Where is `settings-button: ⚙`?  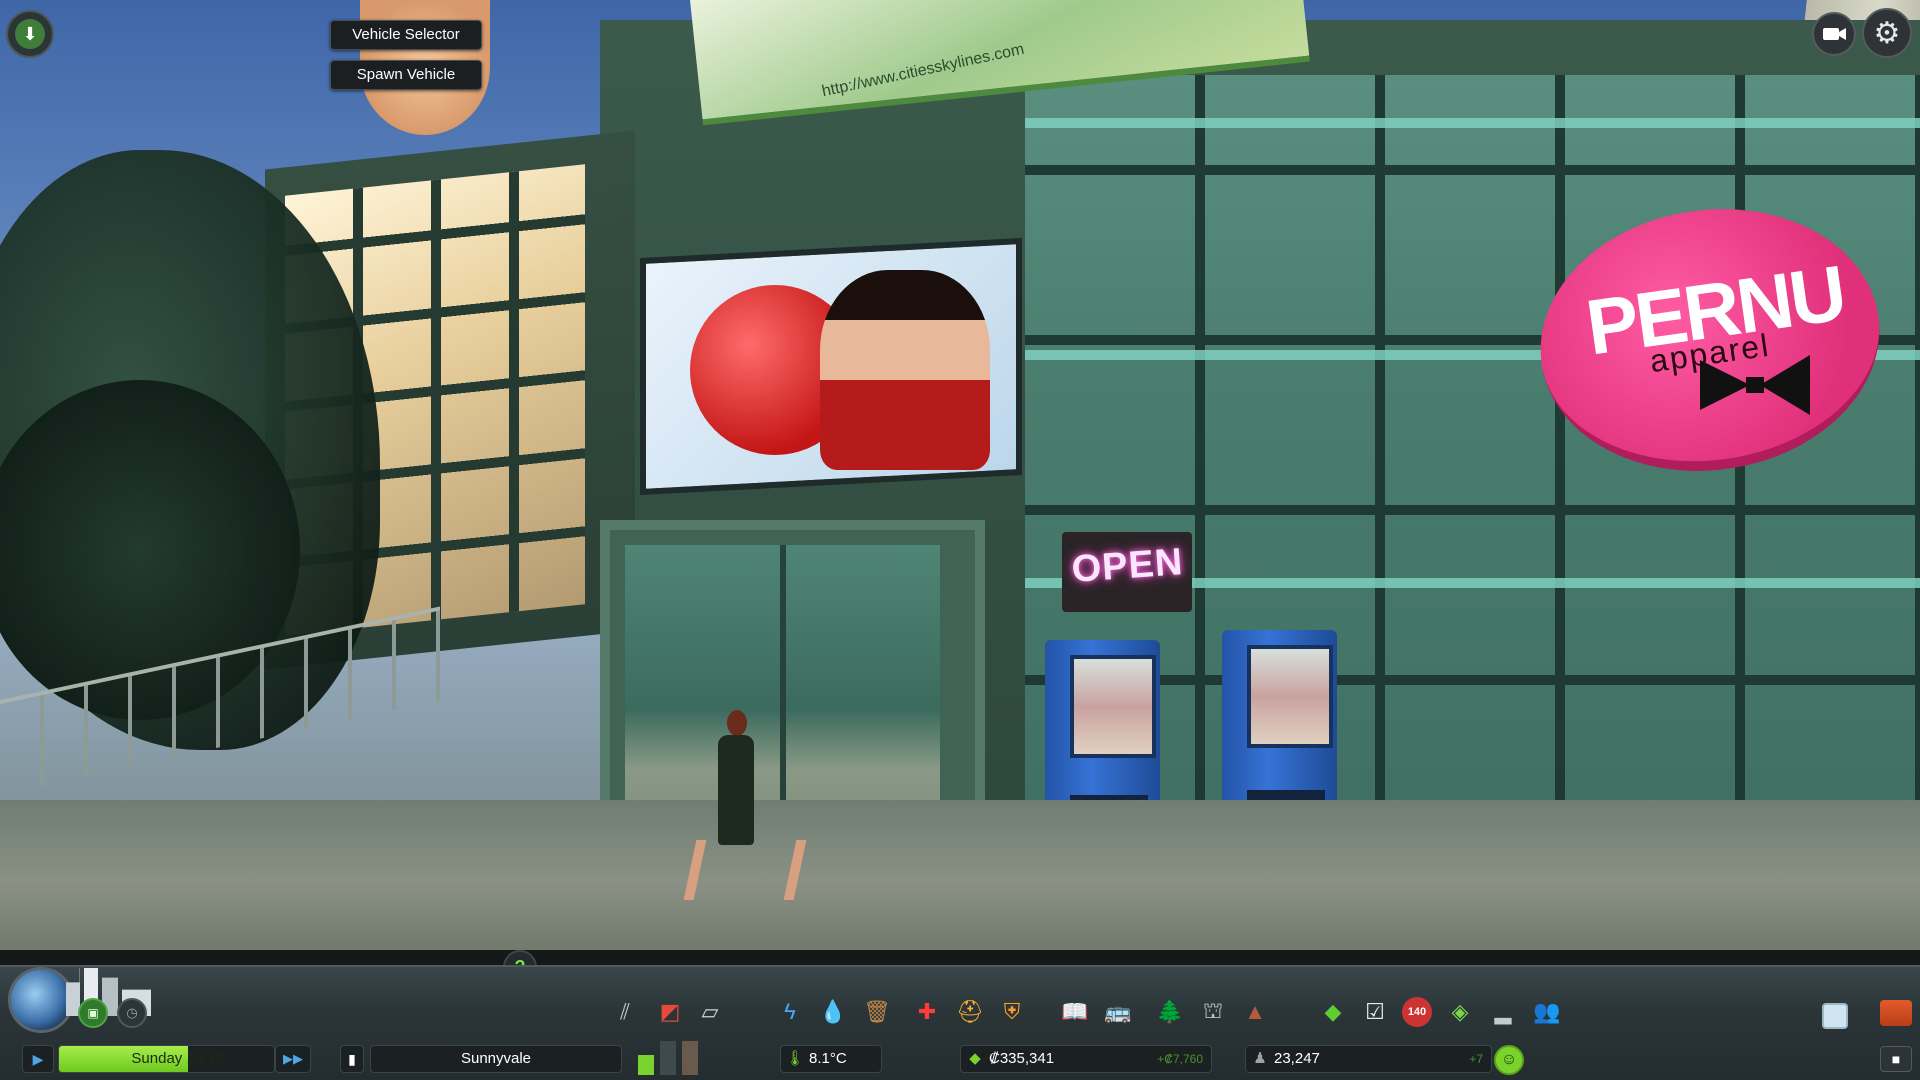
settings-button: ⚙ is located at coordinates (1887, 33).